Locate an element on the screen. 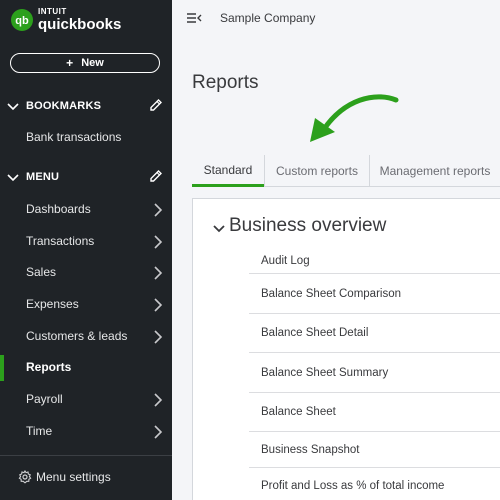 The height and width of the screenshot is (500, 500). sidebar-item-label: Bank transactions is located at coordinates (74, 137).